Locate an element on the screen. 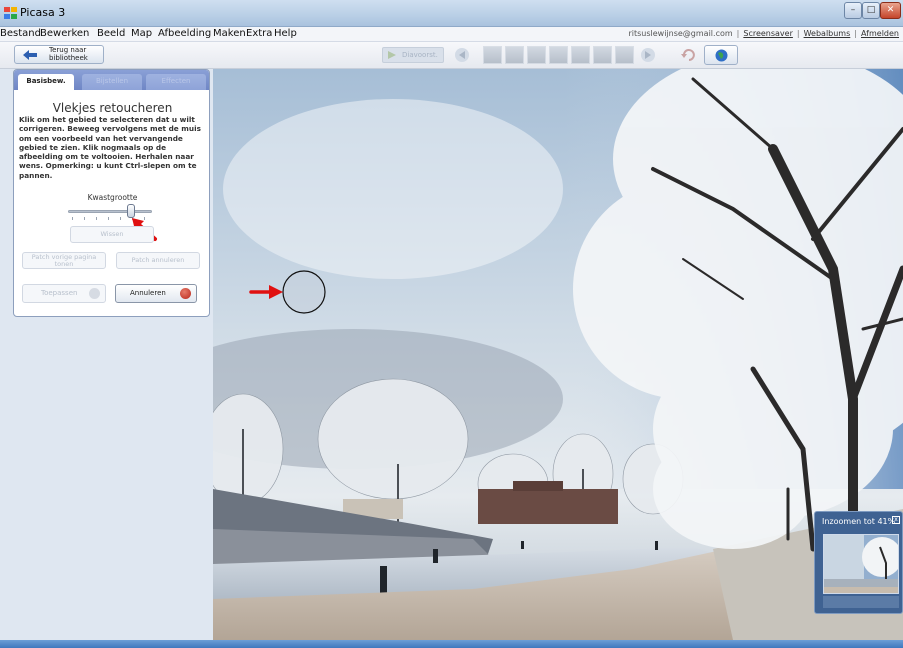  account-email: ritsuslewijnse@gmail.com is located at coordinates (680, 33).